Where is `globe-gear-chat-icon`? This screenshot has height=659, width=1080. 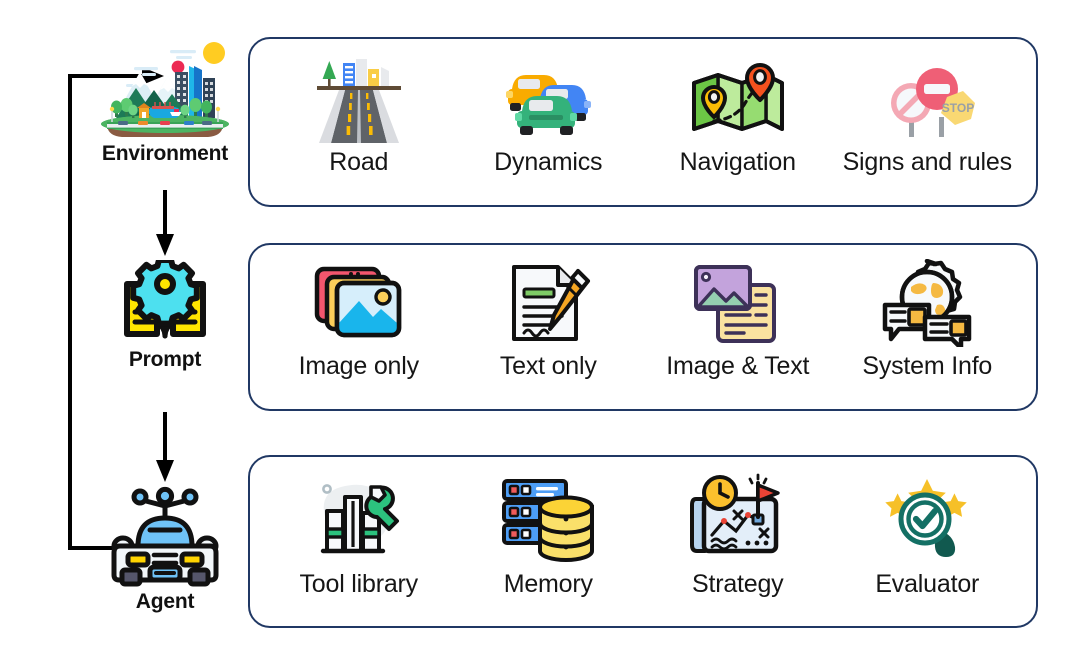
globe-gear-chat-icon is located at coordinates (927, 303).